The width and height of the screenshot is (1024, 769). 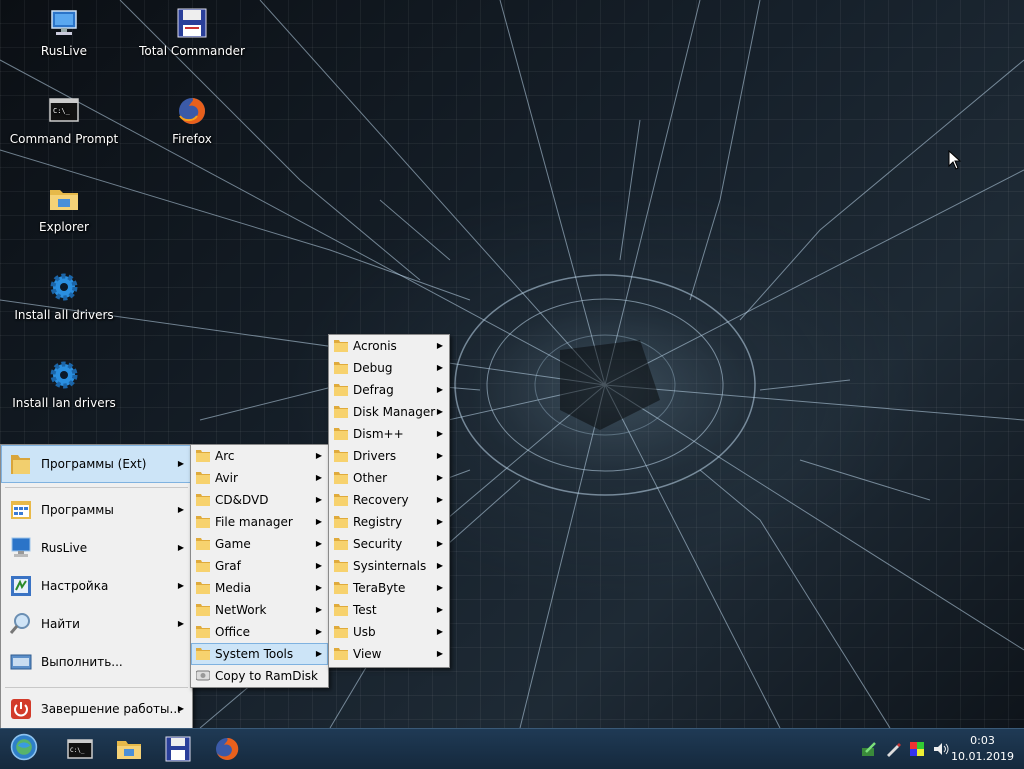 What do you see at coordinates (64, 208) in the screenshot?
I see `desktop-icon-explorer: Explorer` at bounding box center [64, 208].